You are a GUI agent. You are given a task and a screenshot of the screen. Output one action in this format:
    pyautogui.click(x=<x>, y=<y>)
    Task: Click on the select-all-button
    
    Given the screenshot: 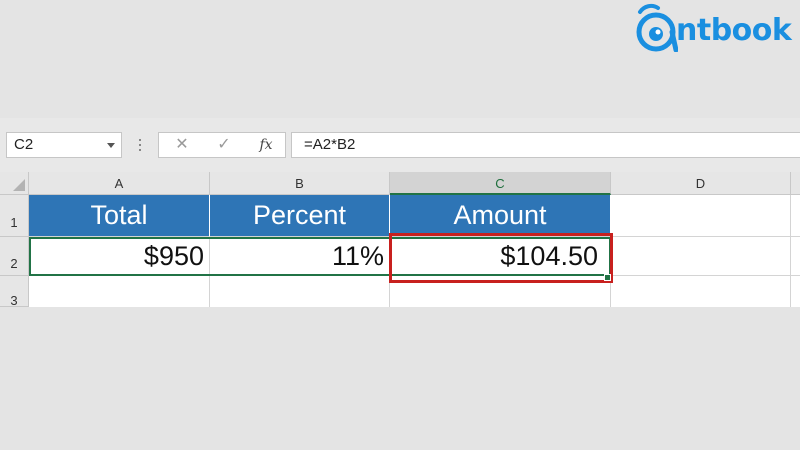 What is the action you would take?
    pyautogui.click(x=14, y=183)
    